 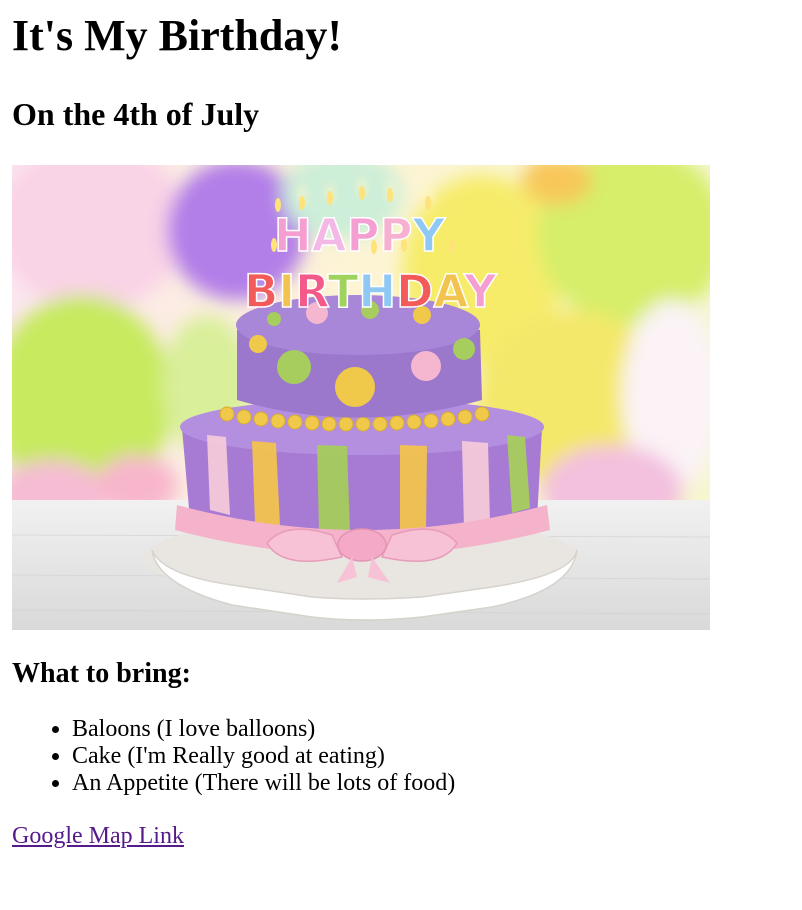 What do you see at coordinates (263, 783) in the screenshot?
I see `list-item: An Appetite (There will be lots of food)` at bounding box center [263, 783].